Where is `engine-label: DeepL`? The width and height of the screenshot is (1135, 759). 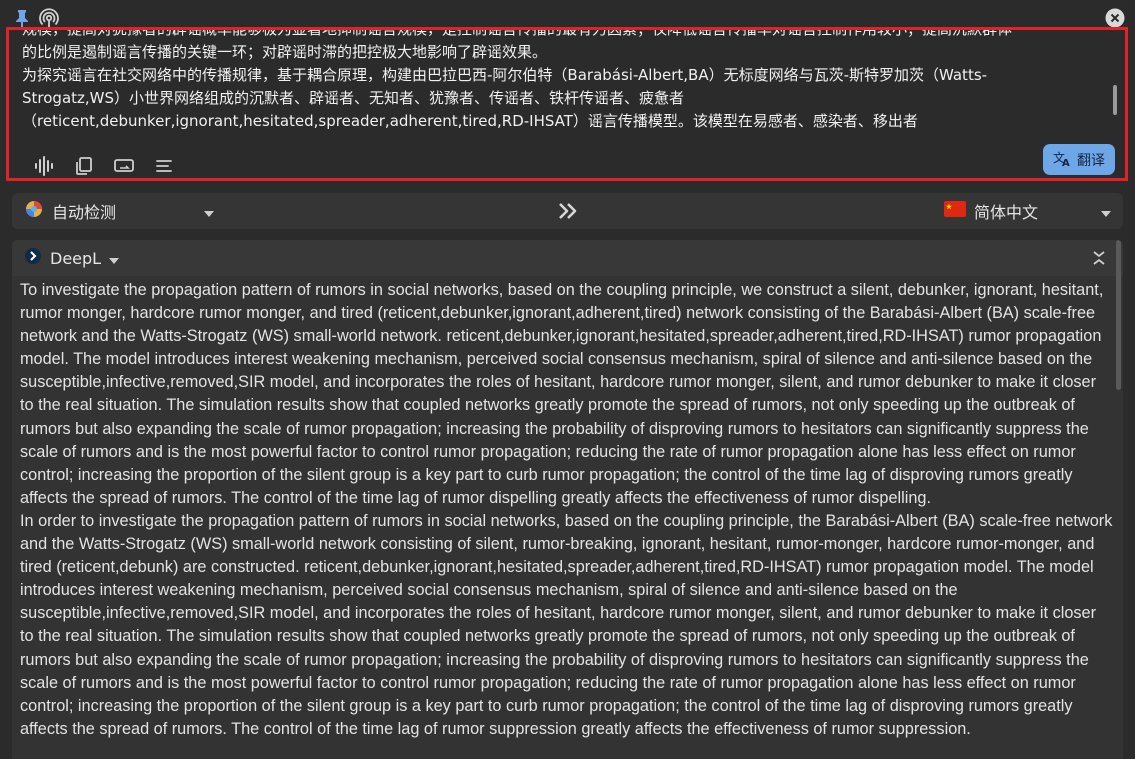 engine-label: DeepL is located at coordinates (76, 258).